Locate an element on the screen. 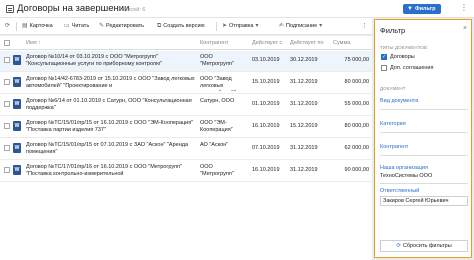 Image resolution: width=474 pixels, height=260 pixels. row-sum: 75 000,00 is located at coordinates (356, 60).